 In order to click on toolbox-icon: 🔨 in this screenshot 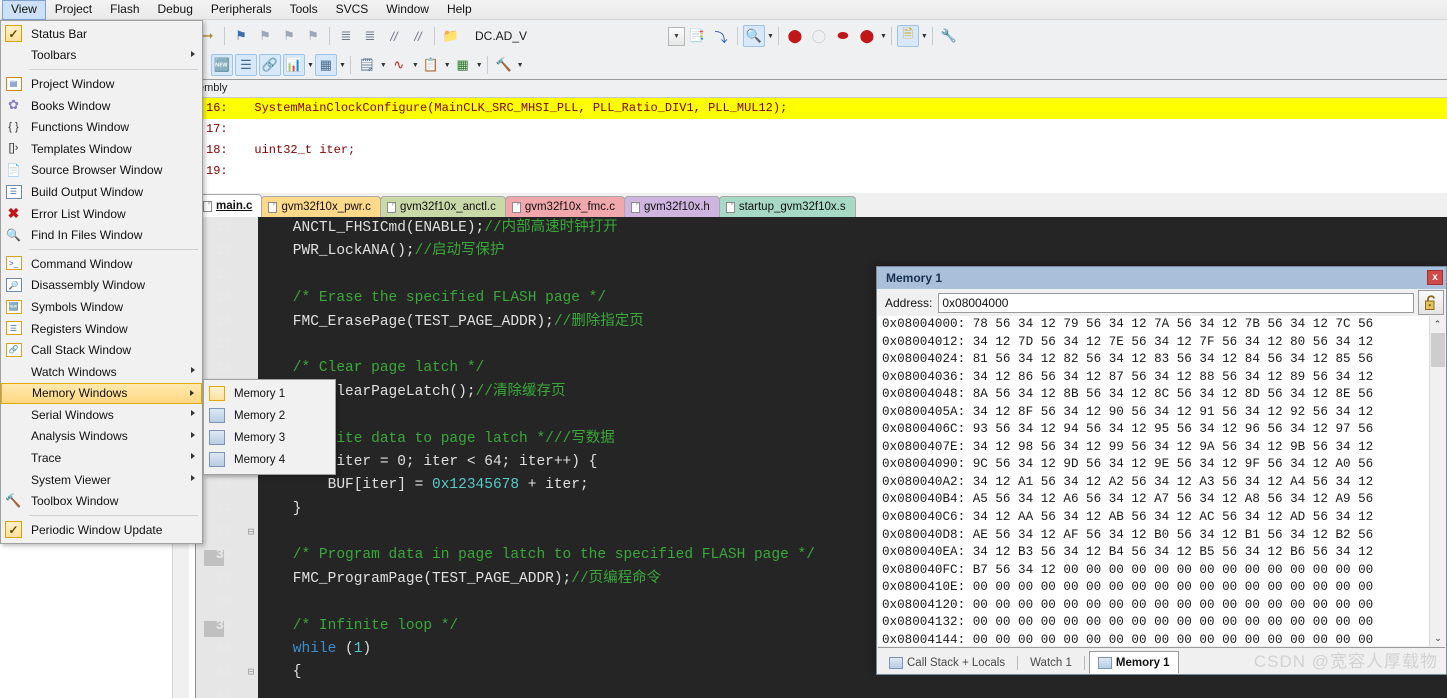, I will do `click(504, 65)`.